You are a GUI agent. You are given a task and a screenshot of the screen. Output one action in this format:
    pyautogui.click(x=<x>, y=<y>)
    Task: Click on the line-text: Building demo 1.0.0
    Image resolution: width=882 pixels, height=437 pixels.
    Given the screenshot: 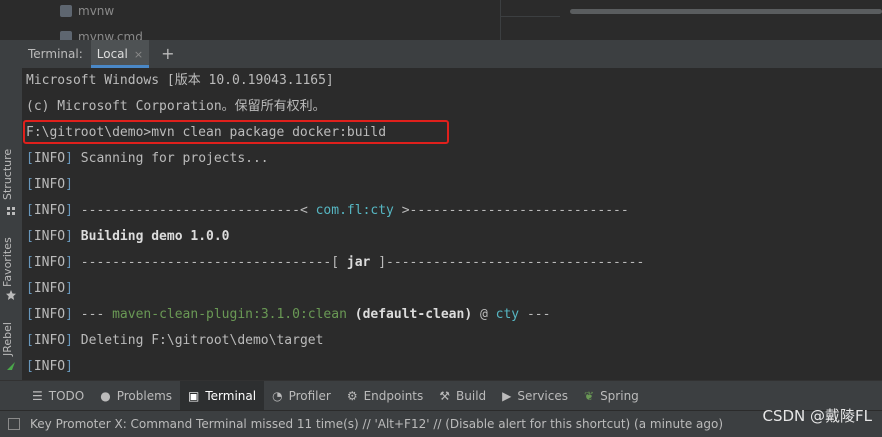 What is the action you would take?
    pyautogui.click(x=151, y=236)
    